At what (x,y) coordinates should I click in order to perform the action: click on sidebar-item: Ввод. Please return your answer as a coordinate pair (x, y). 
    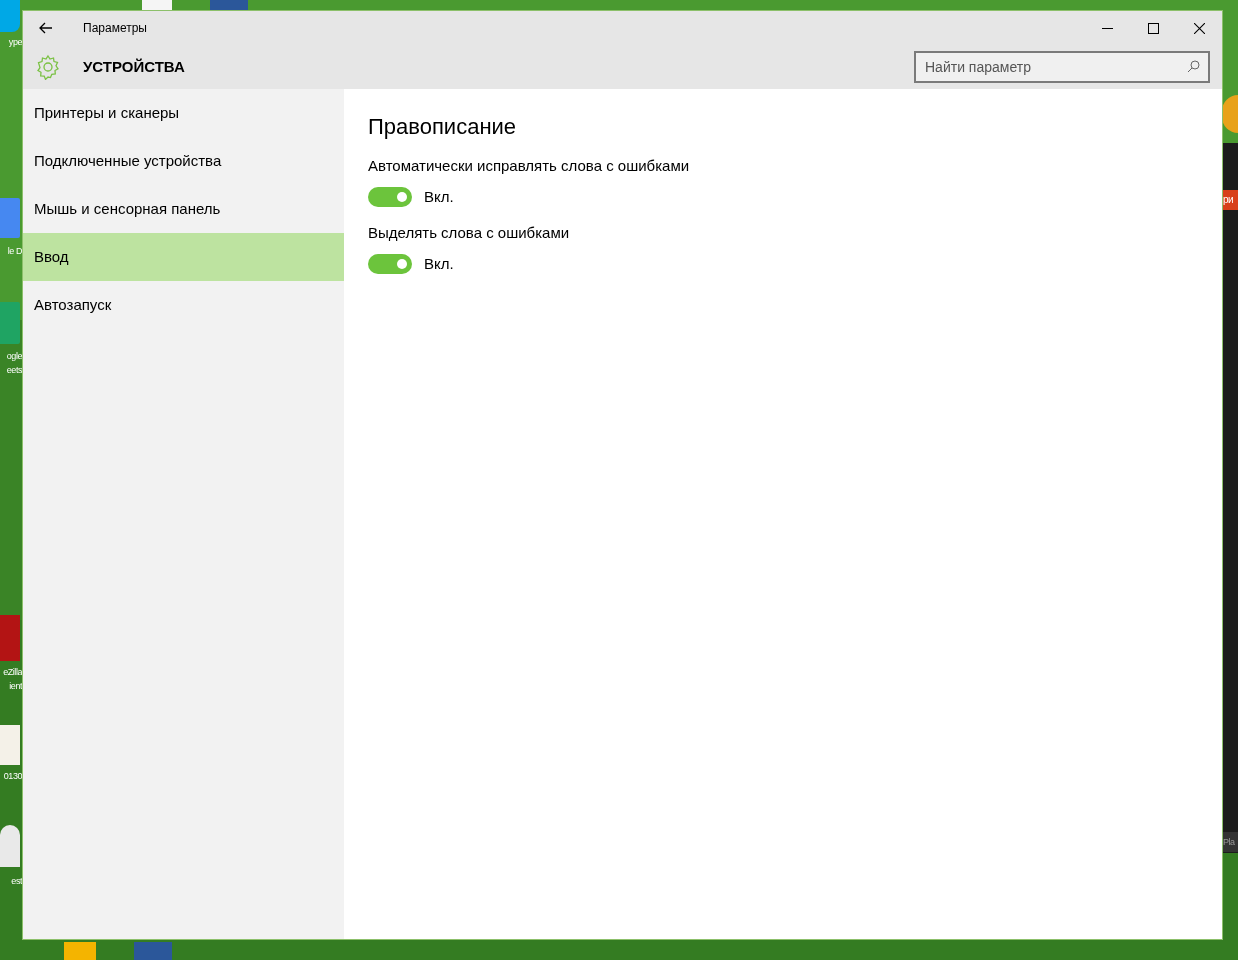
    Looking at the image, I should click on (183, 257).